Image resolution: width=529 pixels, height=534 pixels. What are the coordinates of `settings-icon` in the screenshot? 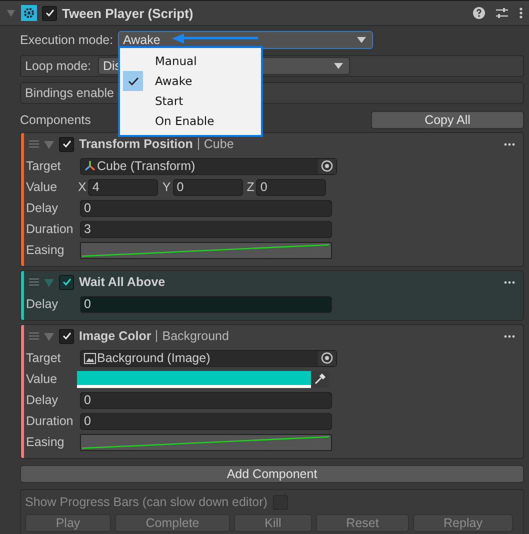 It's located at (502, 13).